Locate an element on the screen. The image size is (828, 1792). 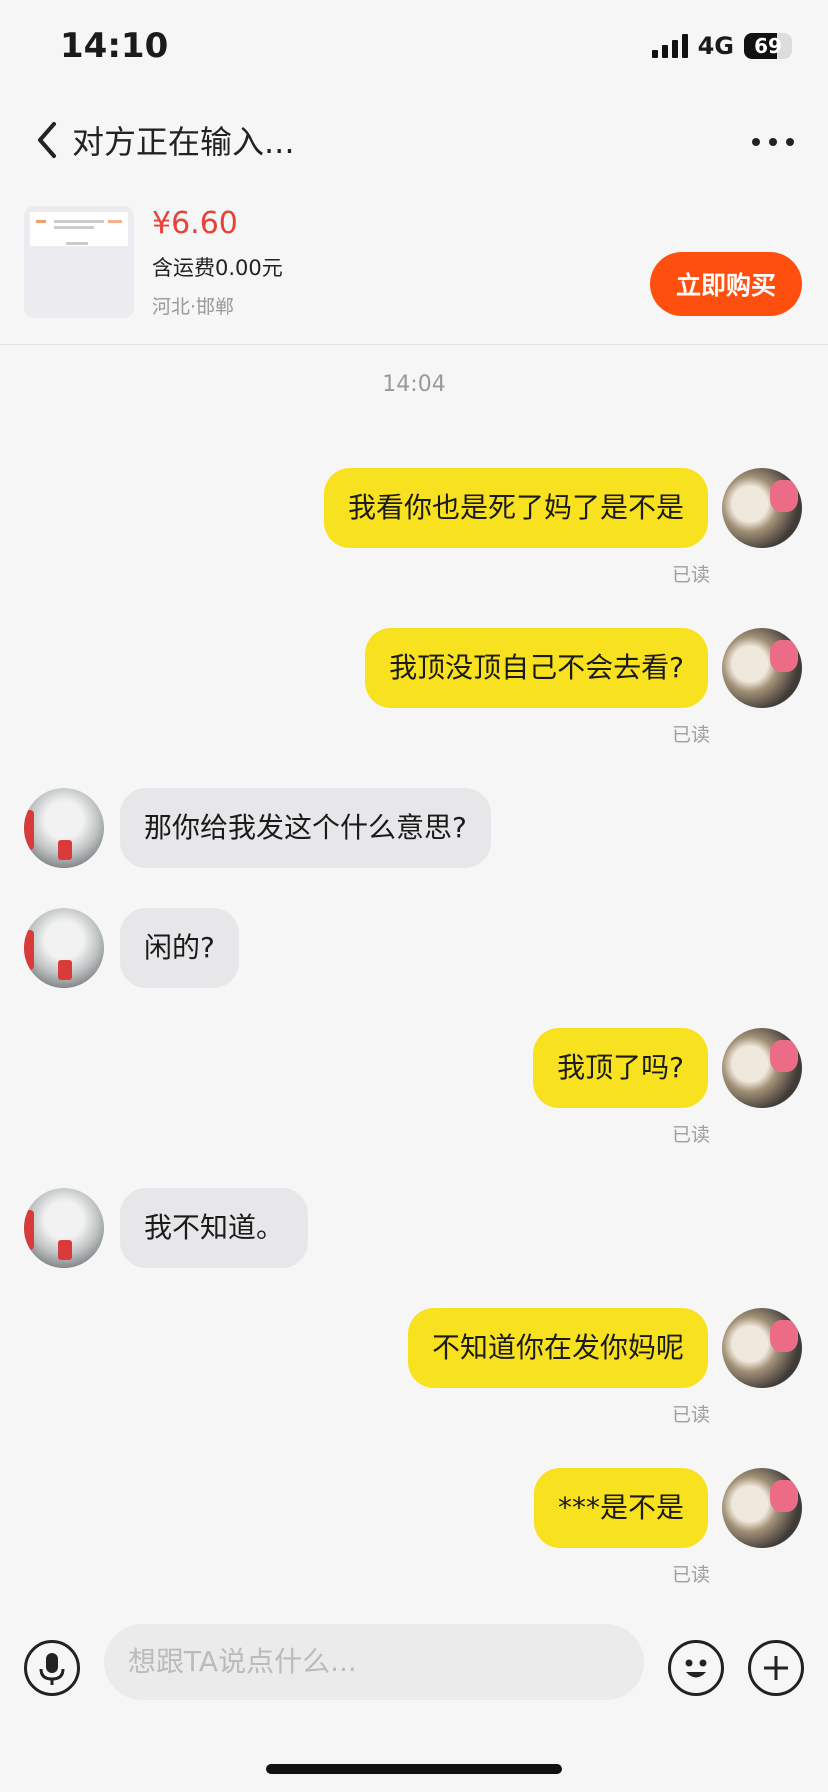
microphone-icon is located at coordinates (52, 1669).